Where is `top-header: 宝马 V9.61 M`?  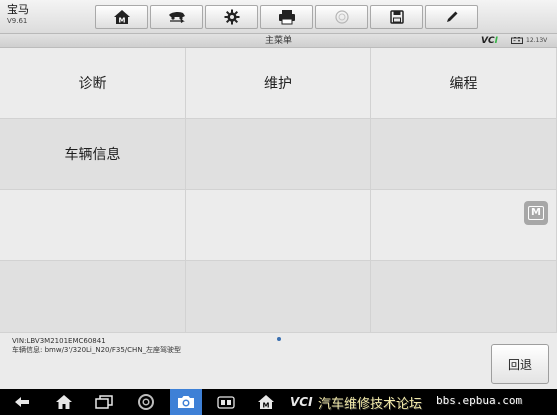
top-header: 宝马 V9.61 M is located at coordinates (278, 17).